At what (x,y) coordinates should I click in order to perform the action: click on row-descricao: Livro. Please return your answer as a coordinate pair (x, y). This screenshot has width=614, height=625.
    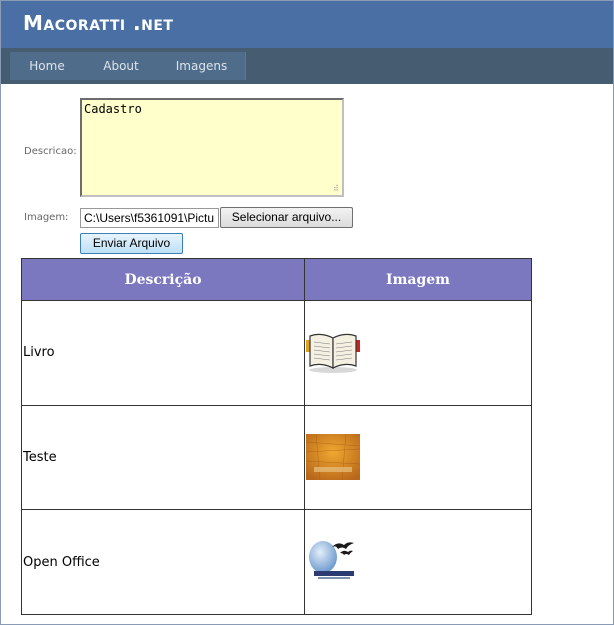
    Looking at the image, I should click on (163, 353).